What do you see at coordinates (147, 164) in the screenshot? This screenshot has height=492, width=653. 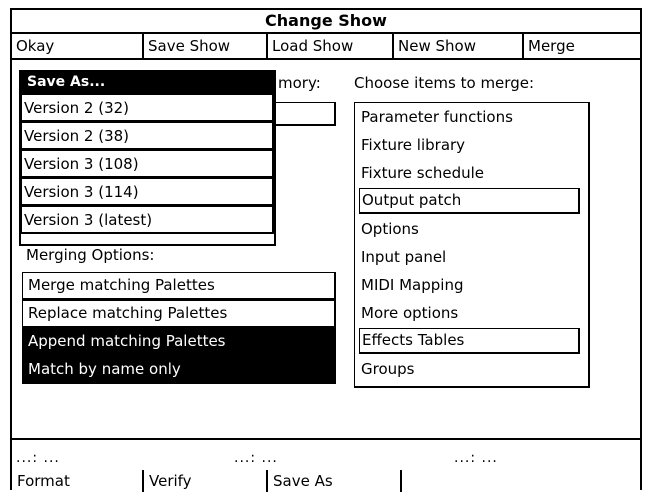 I see `save-as-version-item: Version 3 (108)` at bounding box center [147, 164].